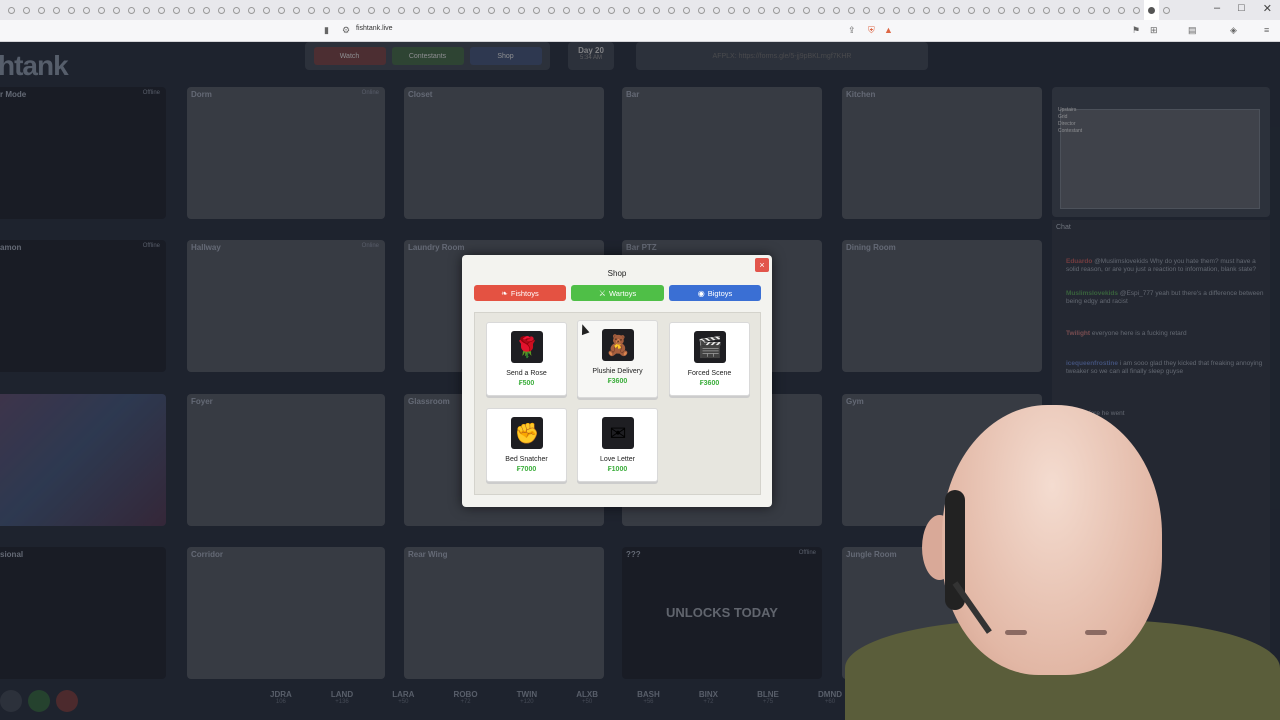 Image resolution: width=1280 pixels, height=720 pixels. Describe the element at coordinates (346, 30) in the screenshot. I see `site-info-icon: ⚙` at that location.